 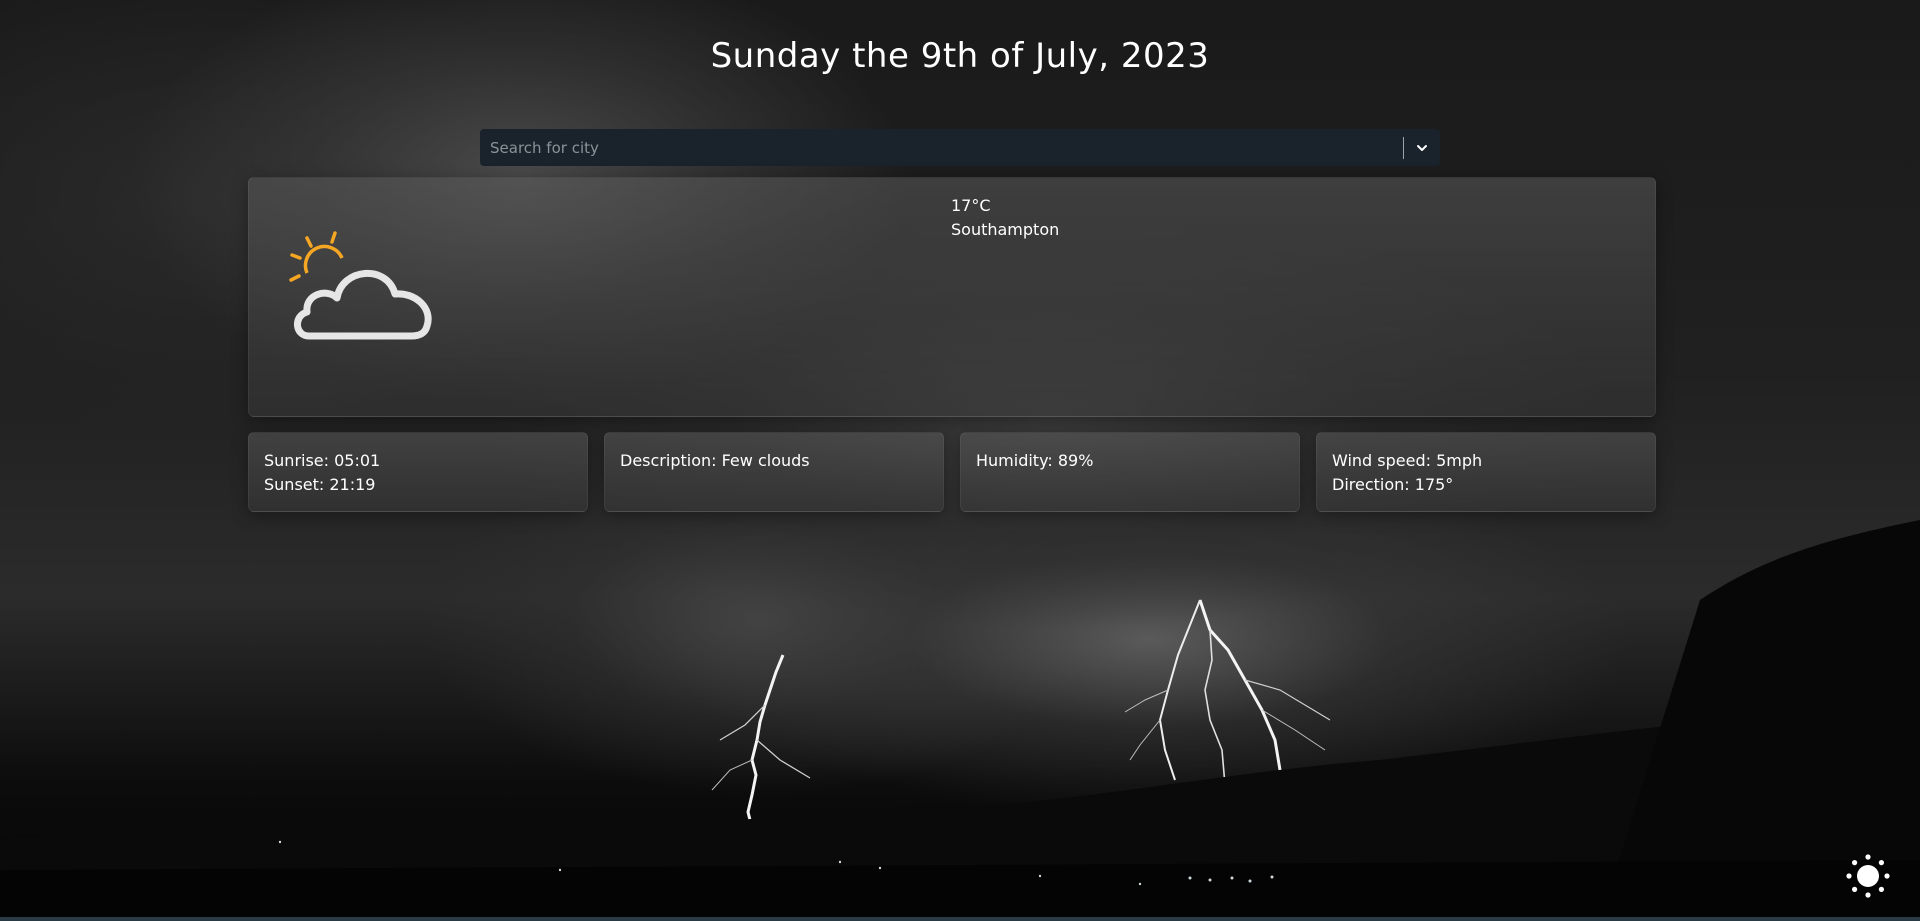 What do you see at coordinates (1407, 460) in the screenshot?
I see `wind-speed-text: Wind speed: 5mph` at bounding box center [1407, 460].